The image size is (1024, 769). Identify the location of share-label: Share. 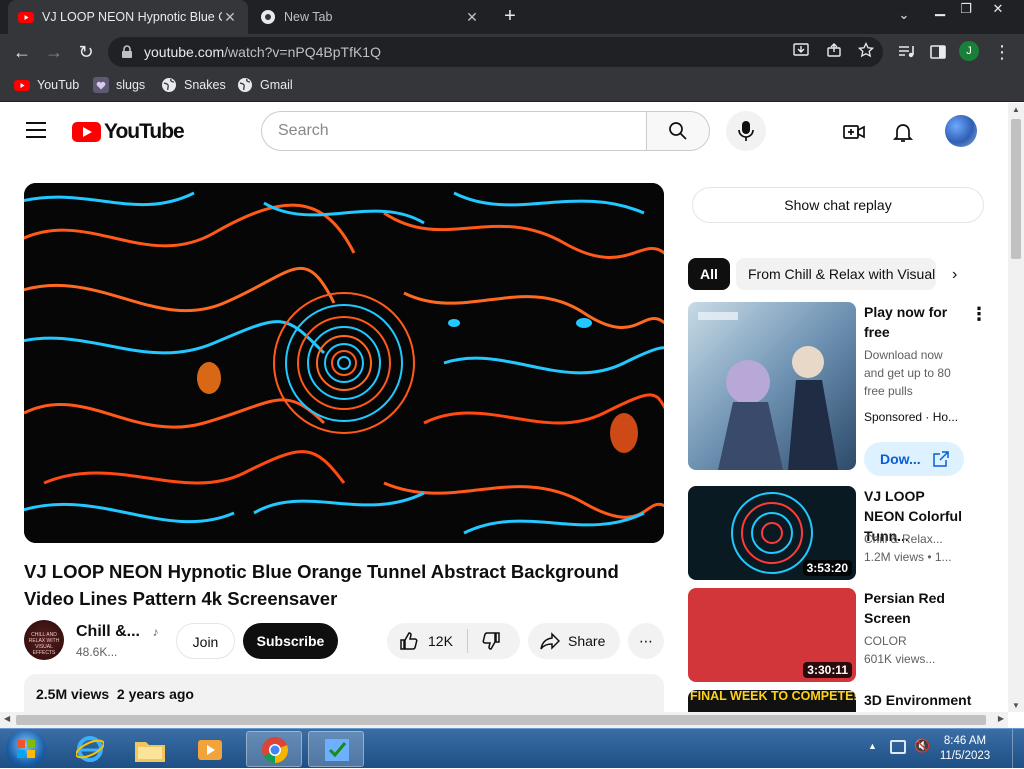
(587, 641).